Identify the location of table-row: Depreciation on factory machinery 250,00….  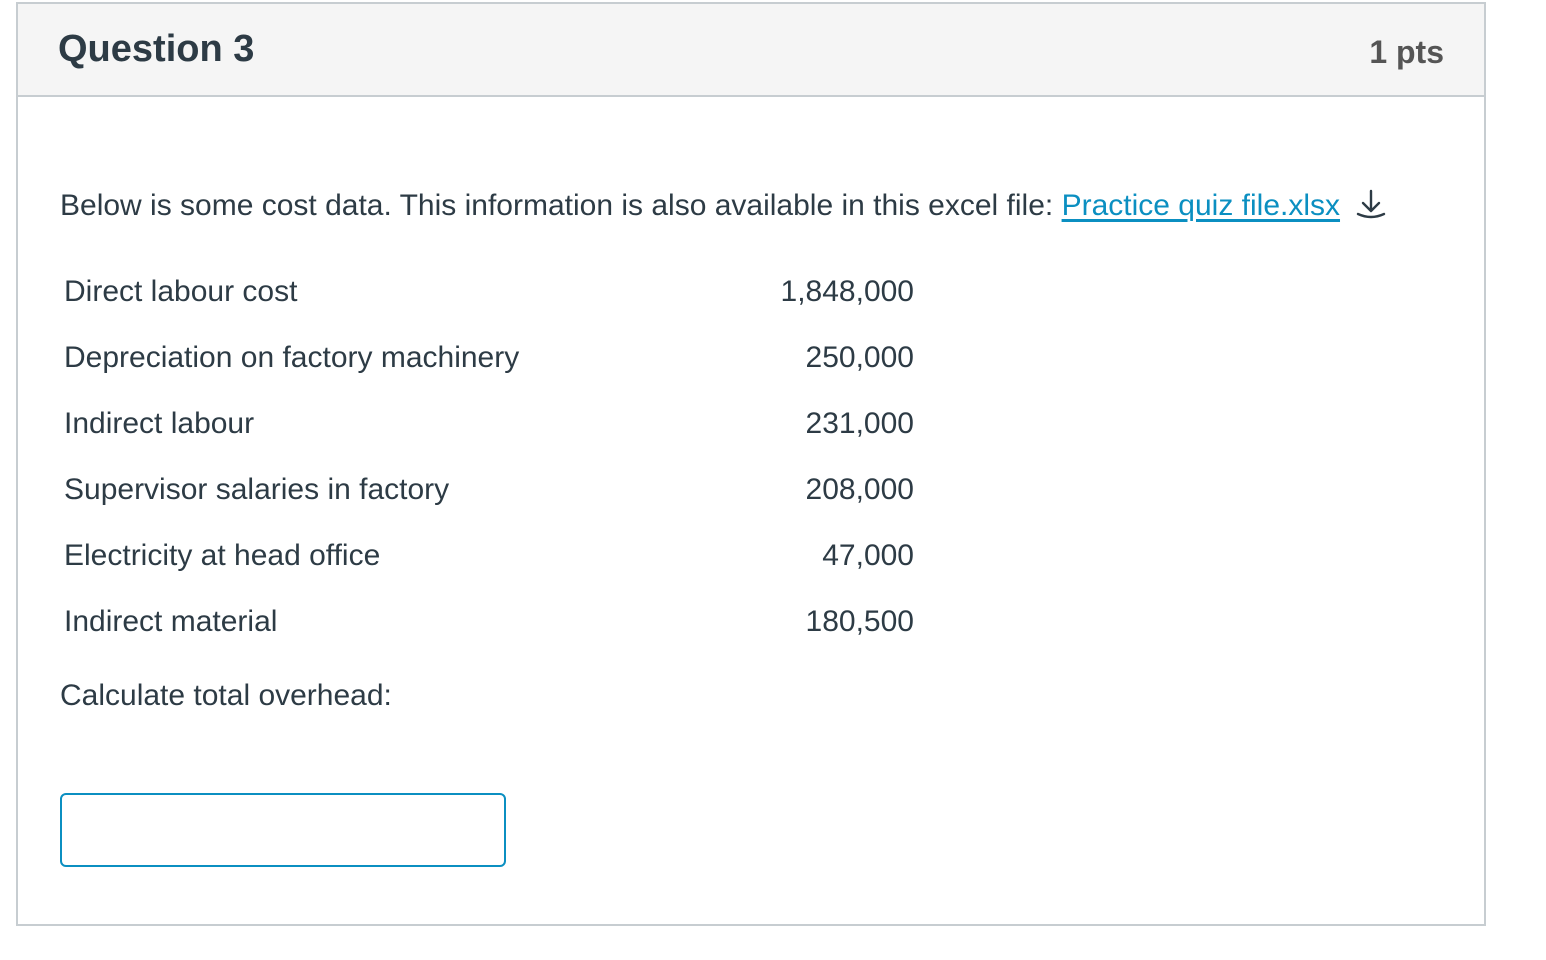
(489, 358).